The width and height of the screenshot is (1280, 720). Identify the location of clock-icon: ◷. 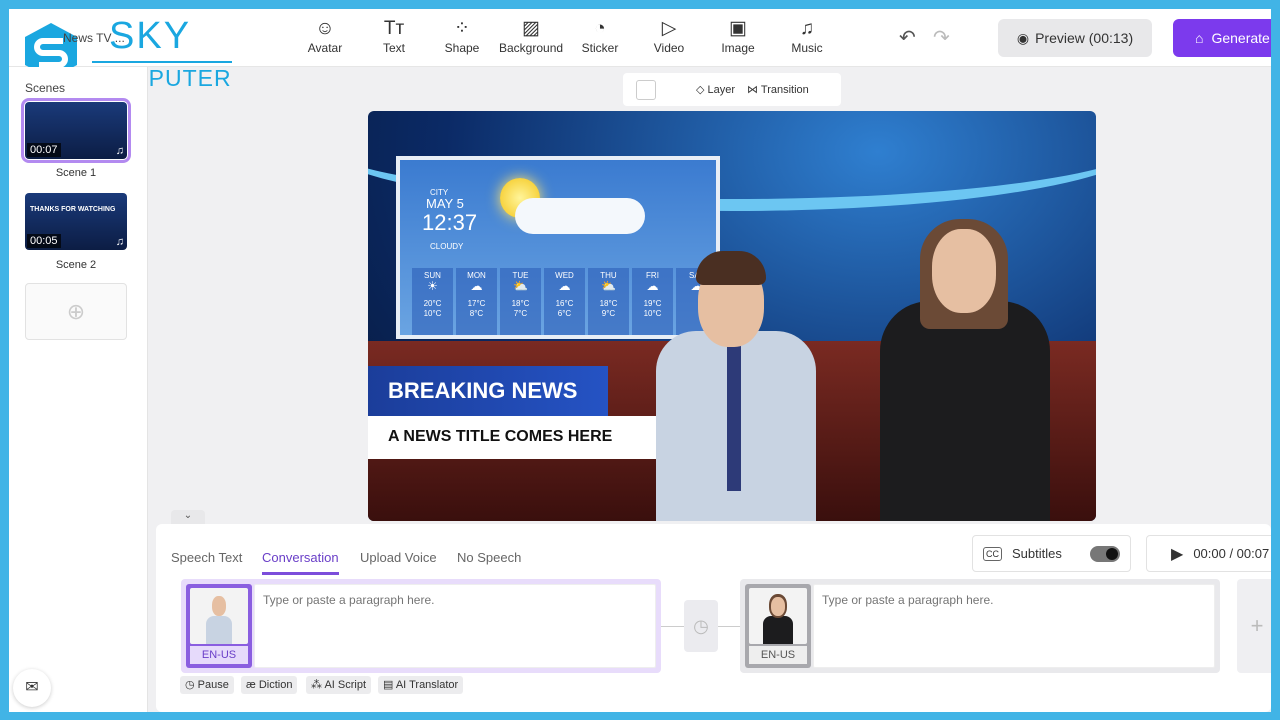
(701, 626).